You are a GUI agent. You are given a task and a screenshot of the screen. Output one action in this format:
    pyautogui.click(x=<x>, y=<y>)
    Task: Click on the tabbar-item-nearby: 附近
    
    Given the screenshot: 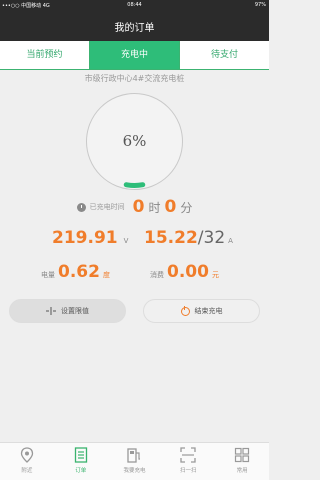 What is the action you would take?
    pyautogui.click(x=27, y=461)
    